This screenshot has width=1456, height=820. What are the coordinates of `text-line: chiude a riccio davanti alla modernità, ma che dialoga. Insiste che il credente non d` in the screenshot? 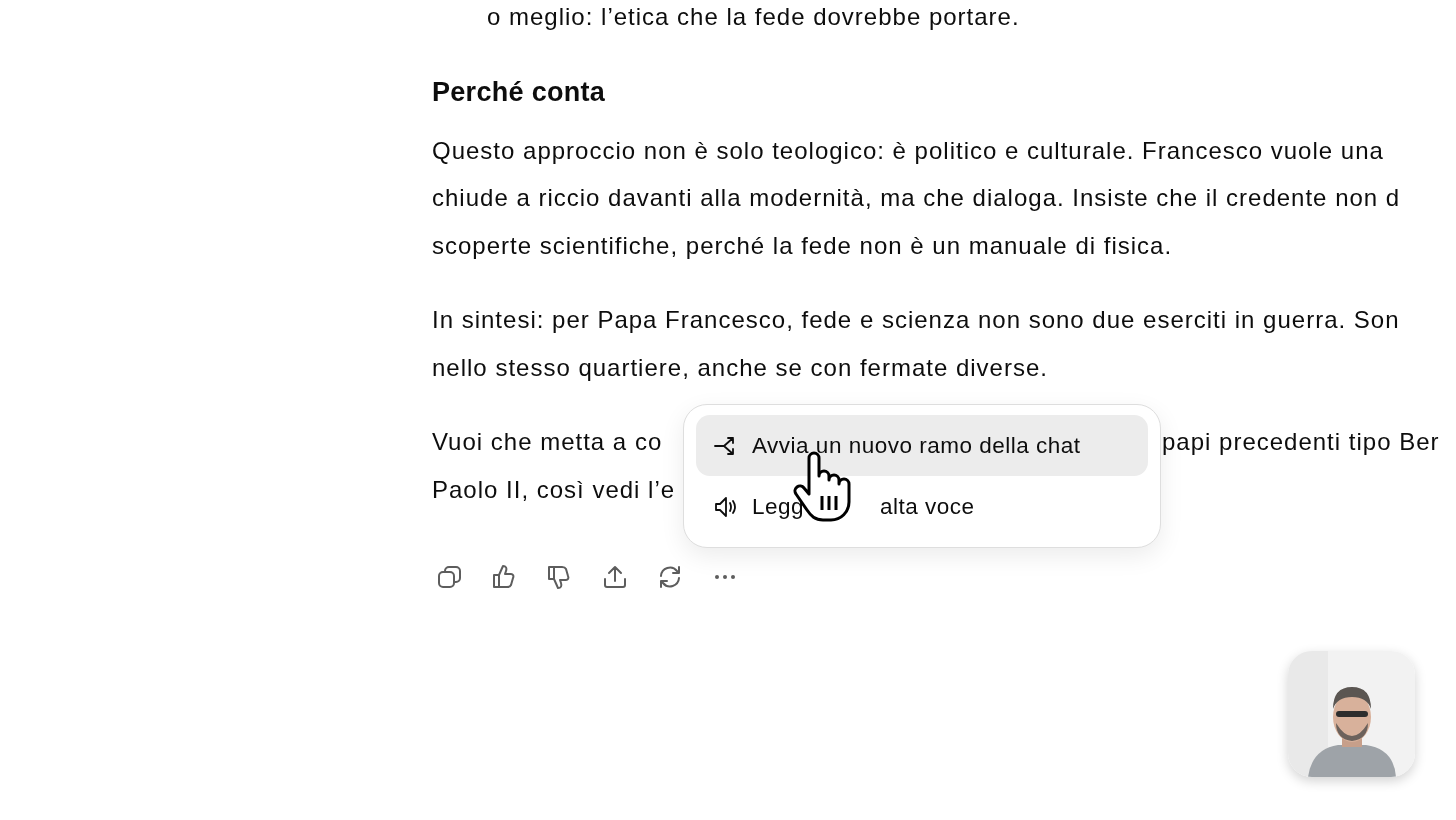 It's located at (916, 198).